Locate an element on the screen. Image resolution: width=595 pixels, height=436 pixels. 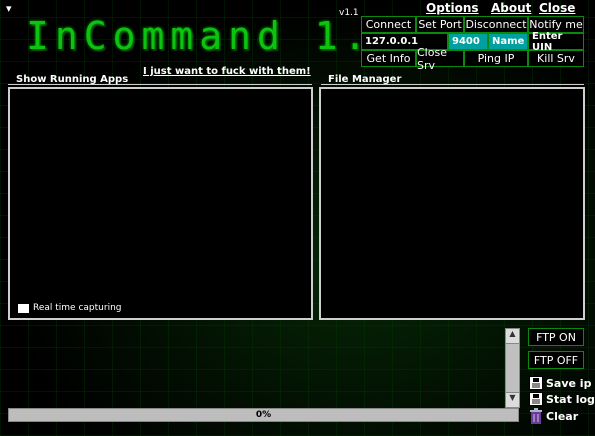
scroll-up-arrow-icon: ▲ is located at coordinates (512, 336).